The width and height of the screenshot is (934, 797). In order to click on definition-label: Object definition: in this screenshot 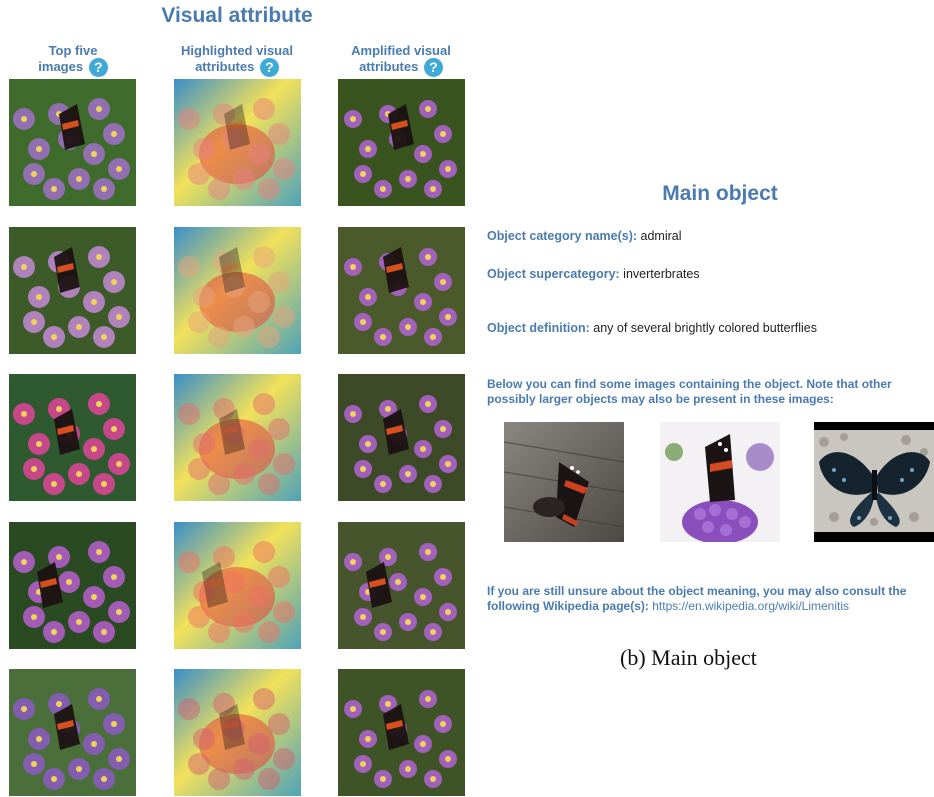, I will do `click(538, 328)`.